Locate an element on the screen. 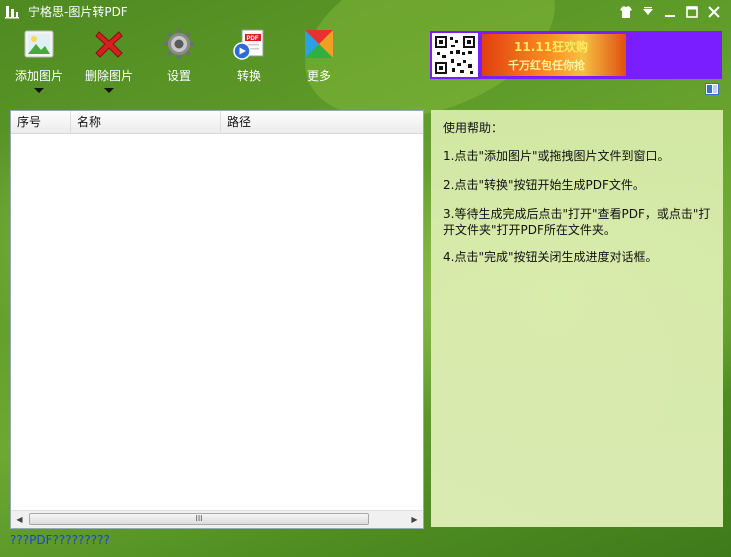 This screenshot has width=731, height=557. close-icon is located at coordinates (714, 12).